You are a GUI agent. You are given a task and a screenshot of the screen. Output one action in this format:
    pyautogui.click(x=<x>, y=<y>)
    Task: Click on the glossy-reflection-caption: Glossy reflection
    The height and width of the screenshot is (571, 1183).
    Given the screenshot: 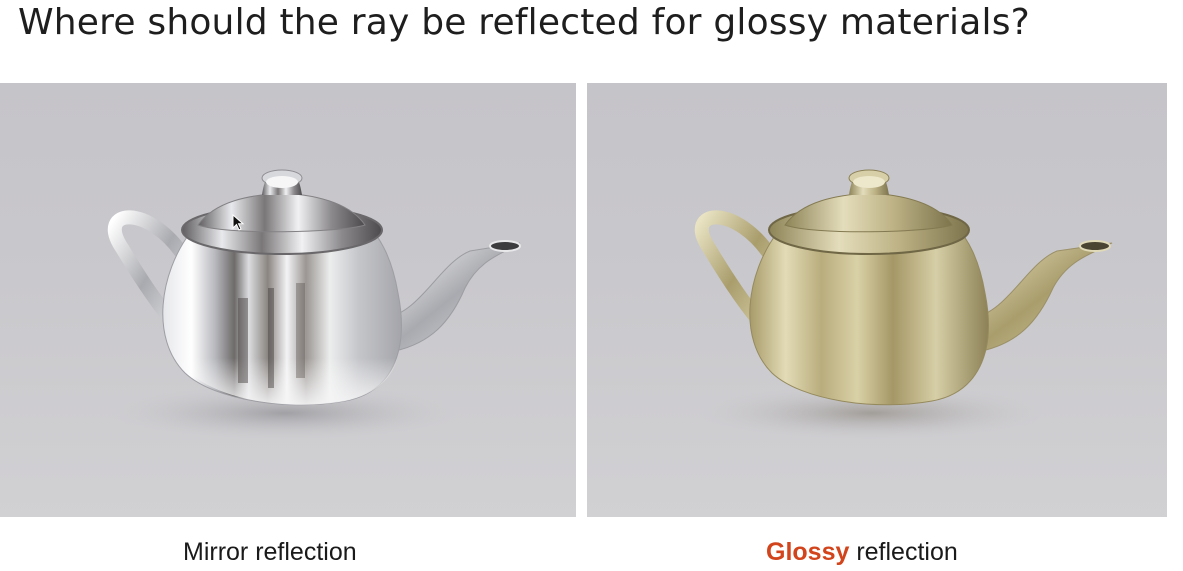 What is the action you would take?
    pyautogui.click(x=862, y=552)
    